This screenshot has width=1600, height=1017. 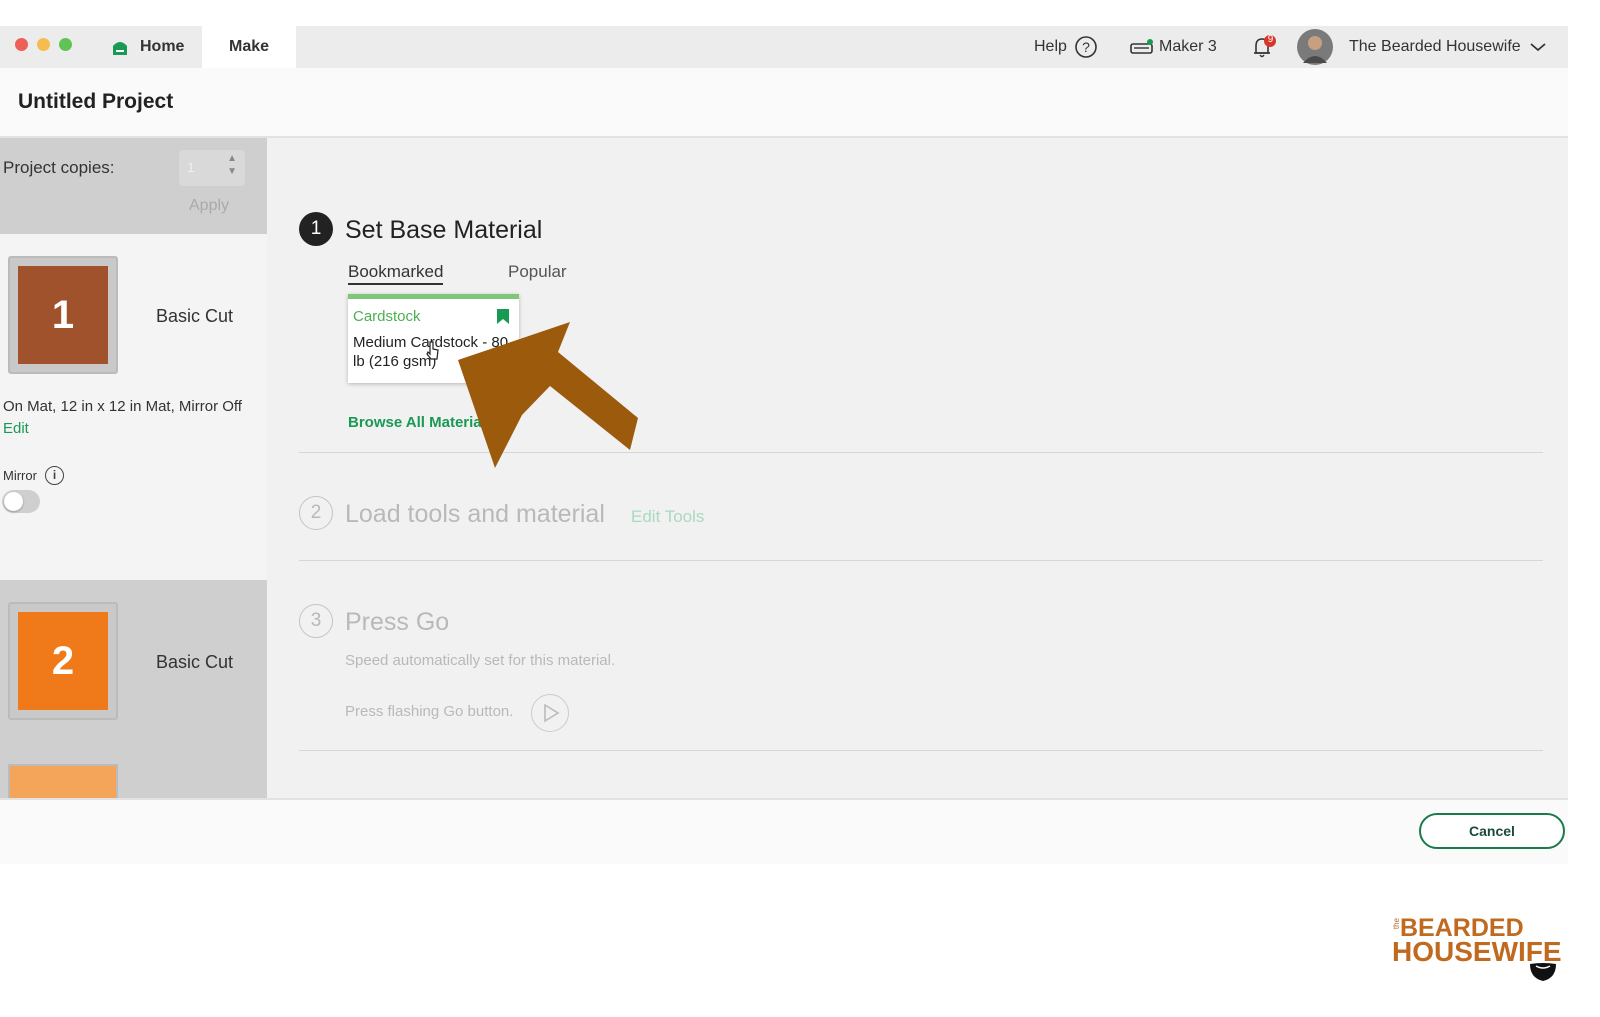 I want to click on machine-selector: Maker 3, so click(x=1173, y=47).